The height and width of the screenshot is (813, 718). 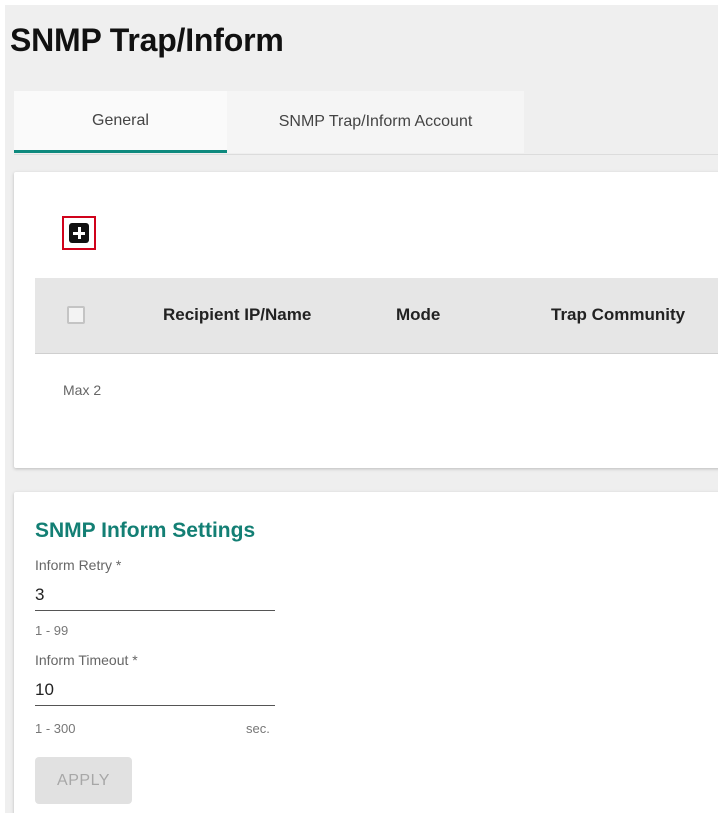 I want to click on section-title: SNMP Inform Settings, so click(x=145, y=530).